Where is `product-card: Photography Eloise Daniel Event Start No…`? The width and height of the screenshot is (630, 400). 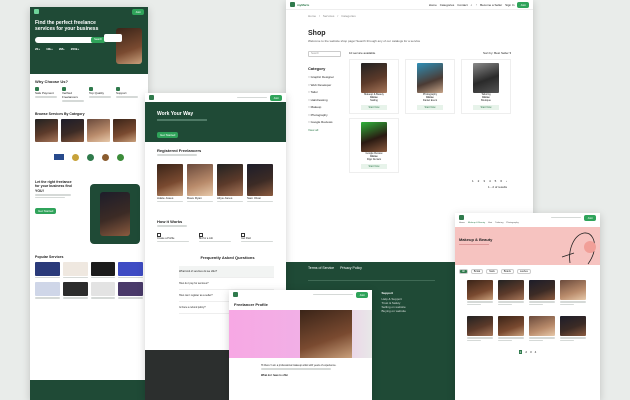 product-card: Photography Eloise Daniel Event Start No… is located at coordinates (430, 86).